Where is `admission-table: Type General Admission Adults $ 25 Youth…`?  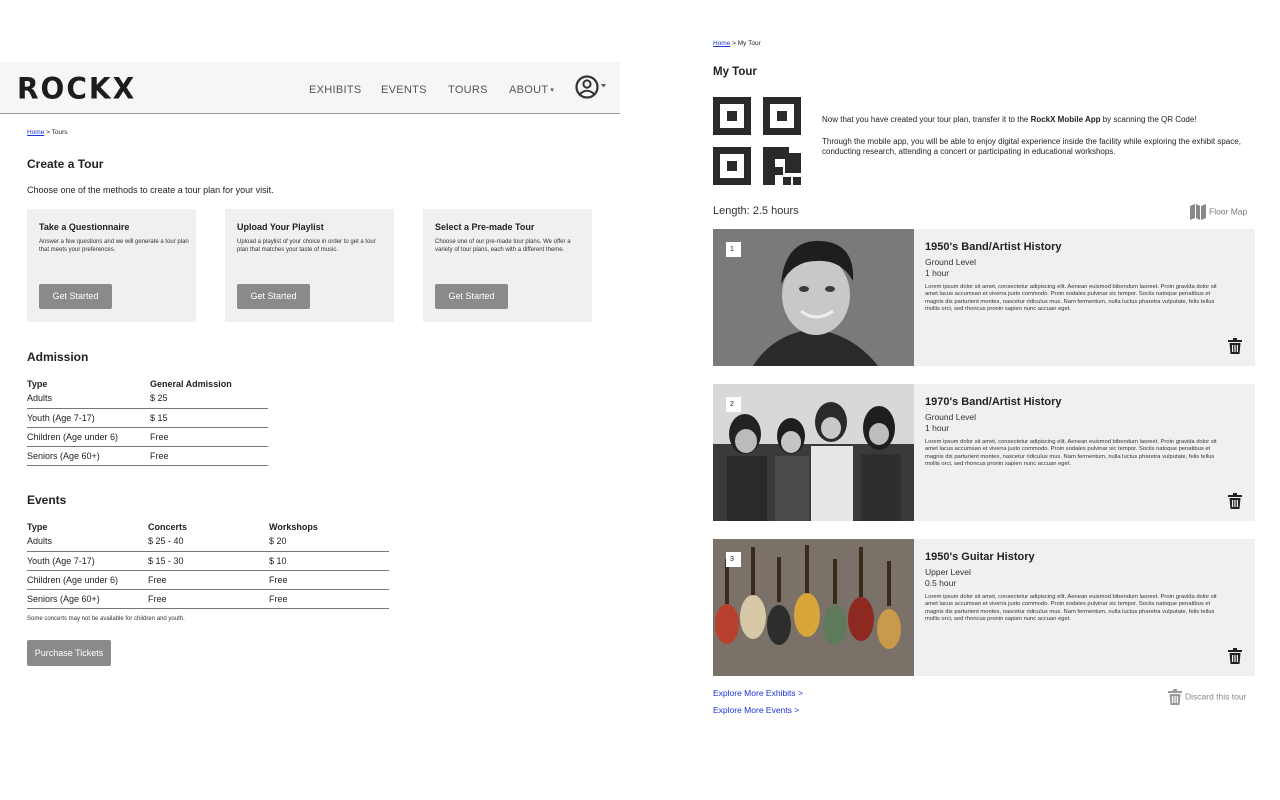 admission-table: Type General Admission Adults $ 25 Youth… is located at coordinates (147, 421).